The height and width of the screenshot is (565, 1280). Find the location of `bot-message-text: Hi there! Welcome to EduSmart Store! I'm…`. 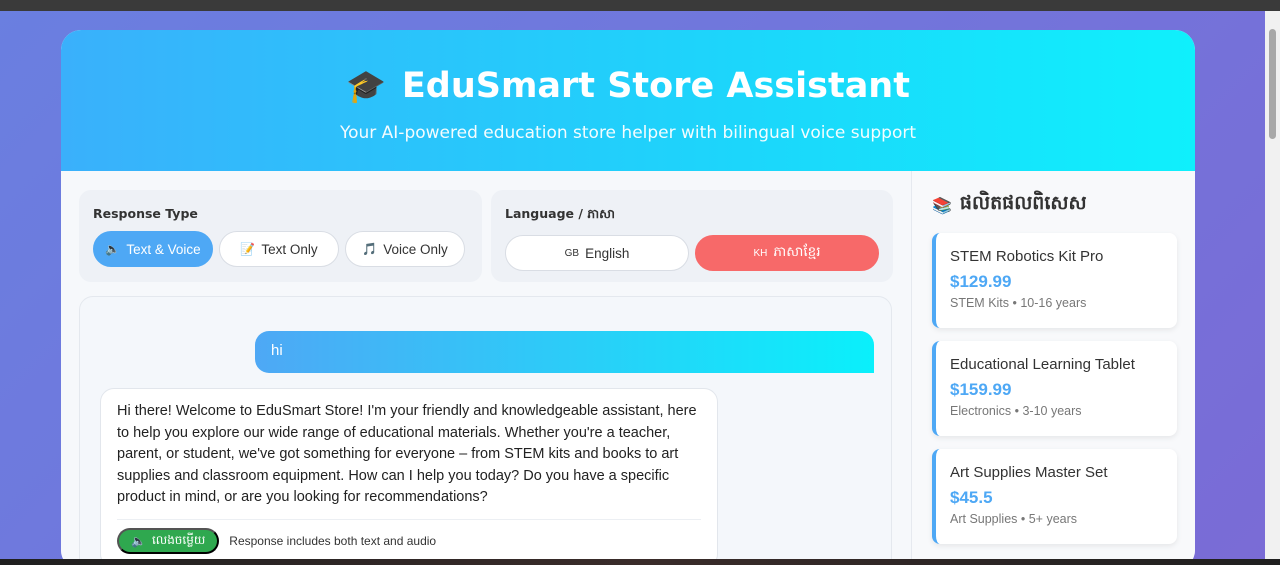

bot-message-text: Hi there! Welcome to EduSmart Store! I'm… is located at coordinates (407, 454).